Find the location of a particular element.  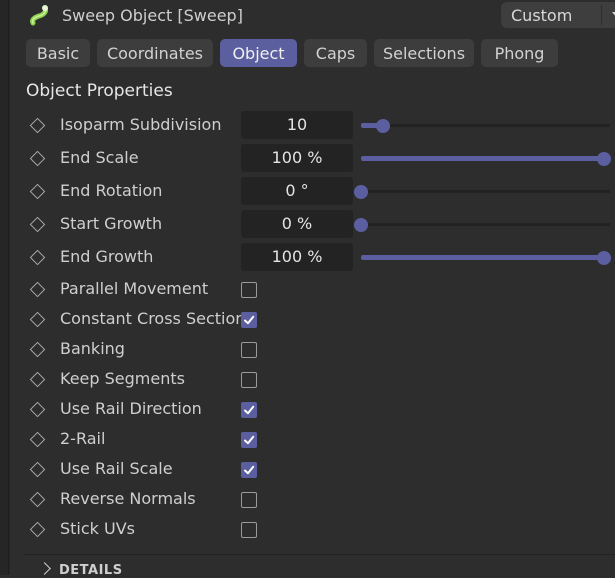

tab-caps: Caps is located at coordinates (335, 53).